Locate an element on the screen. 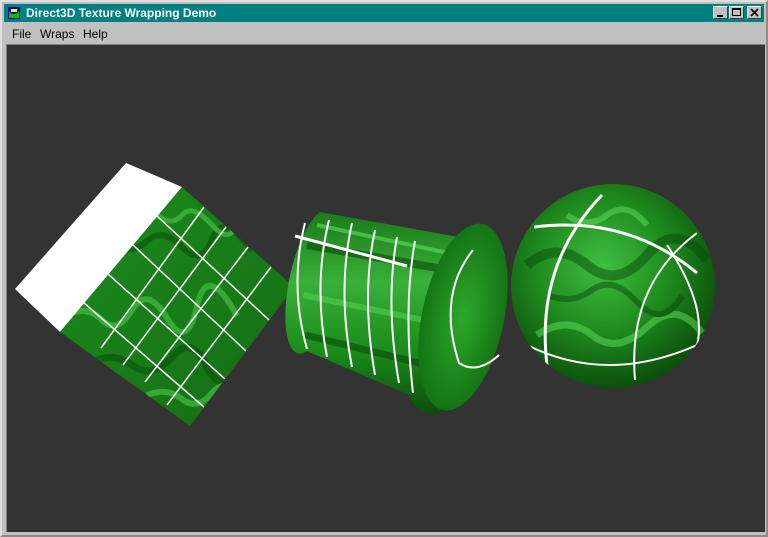  textured-cylinder is located at coordinates (396, 313).